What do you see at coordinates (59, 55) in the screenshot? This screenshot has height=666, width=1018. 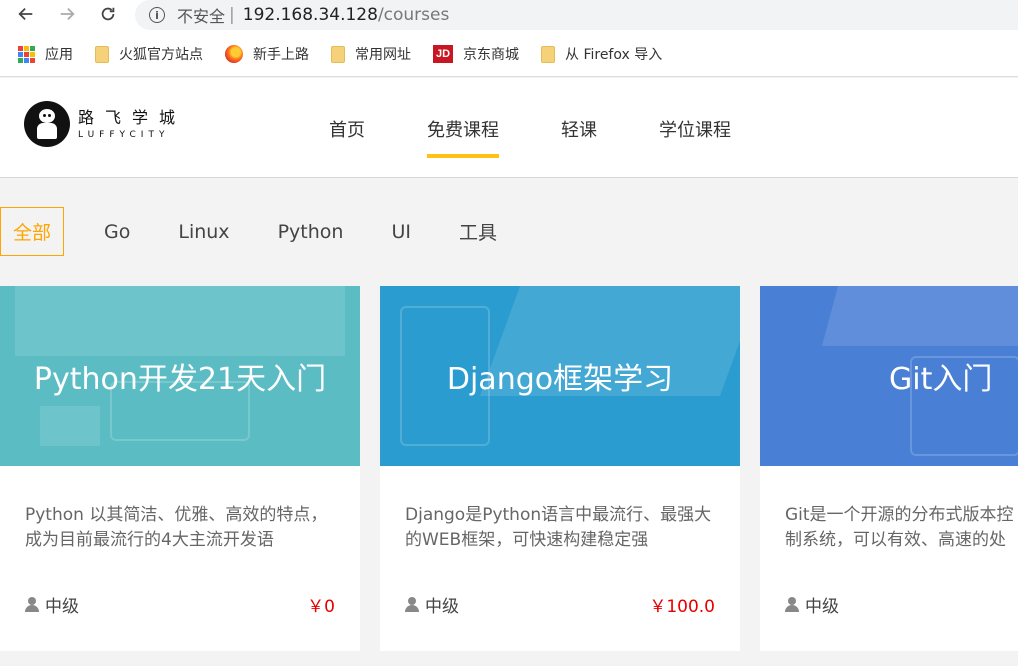 I see `bookmark-label: 应用` at bounding box center [59, 55].